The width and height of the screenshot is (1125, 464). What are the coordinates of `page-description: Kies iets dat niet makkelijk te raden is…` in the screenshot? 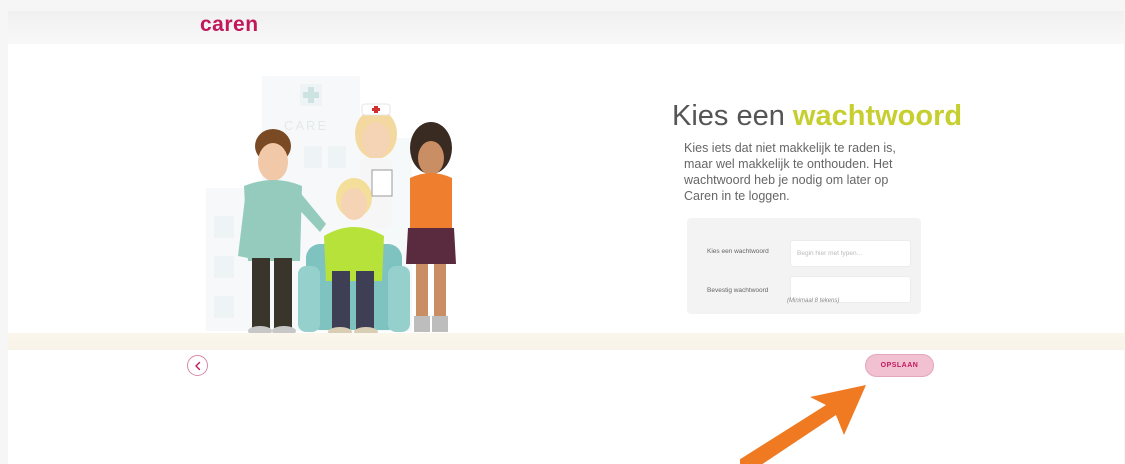 It's located at (790, 172).